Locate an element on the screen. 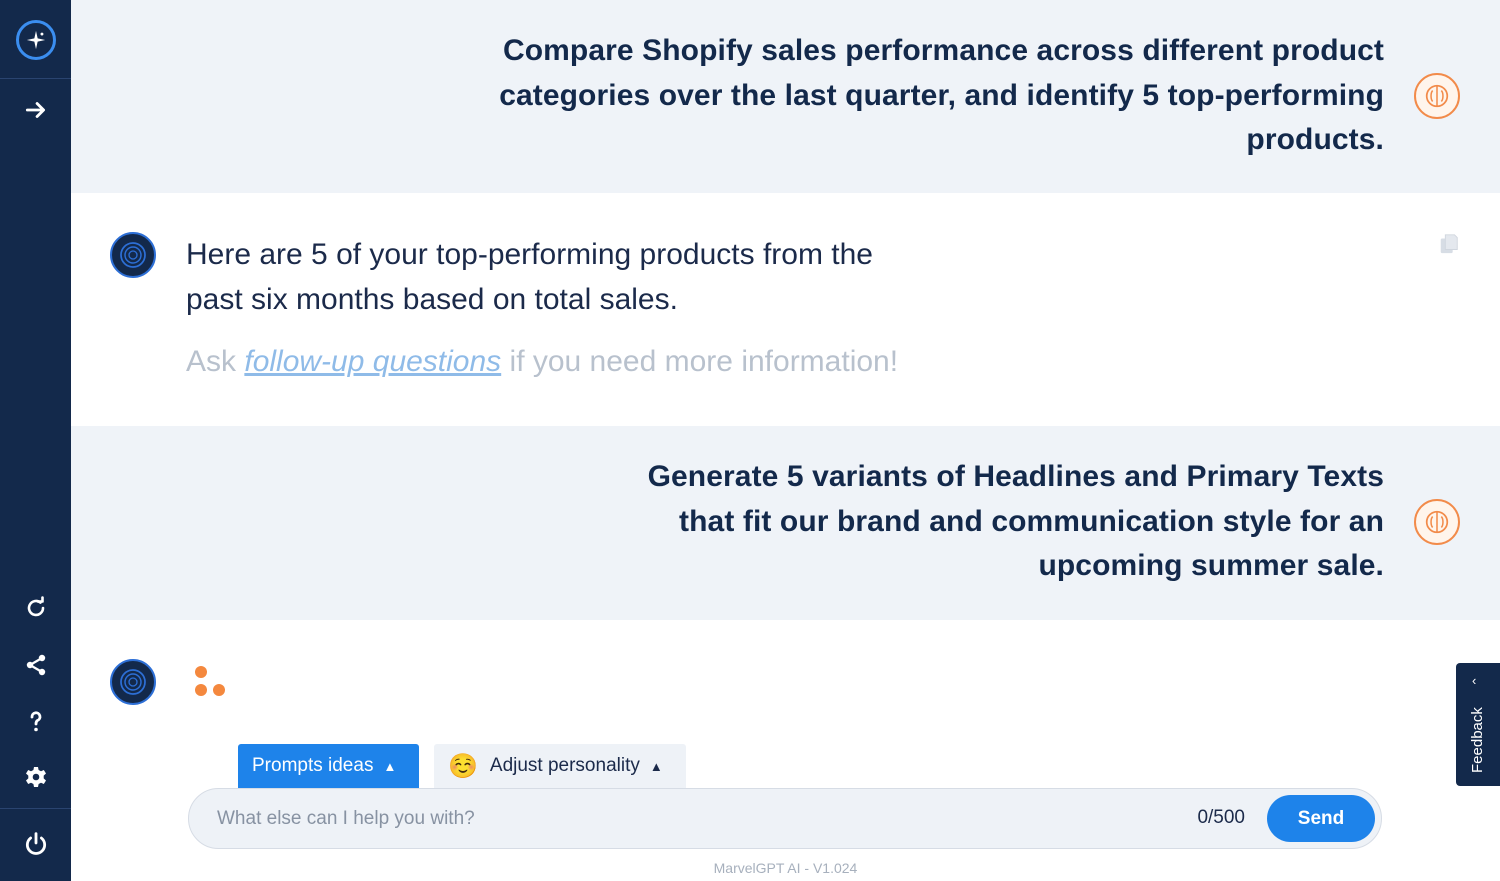  message-line: past six months based on total sales. is located at coordinates (432, 299).